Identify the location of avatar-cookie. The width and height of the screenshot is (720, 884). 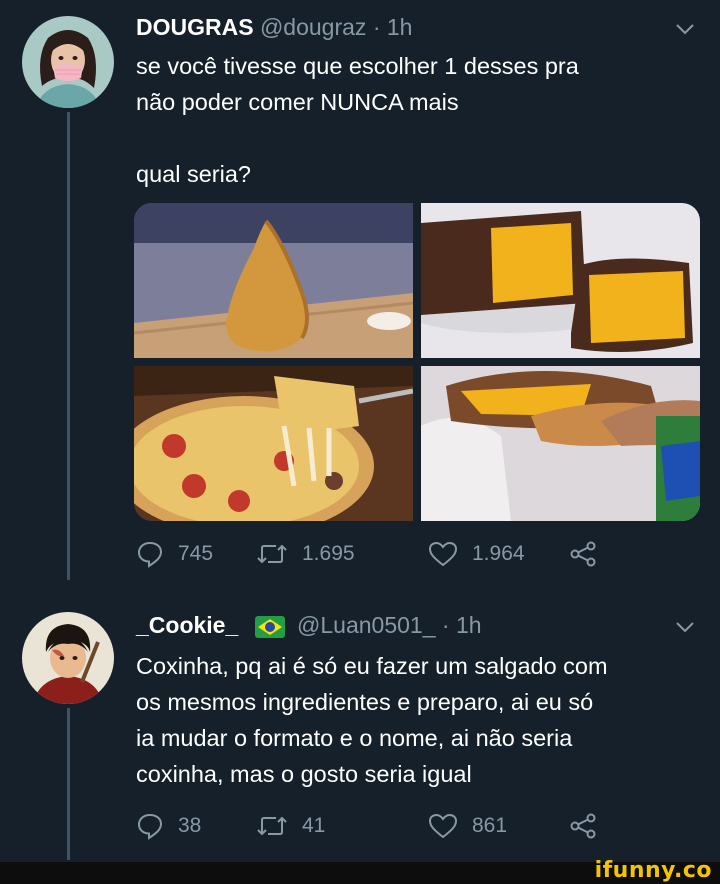
(68, 658).